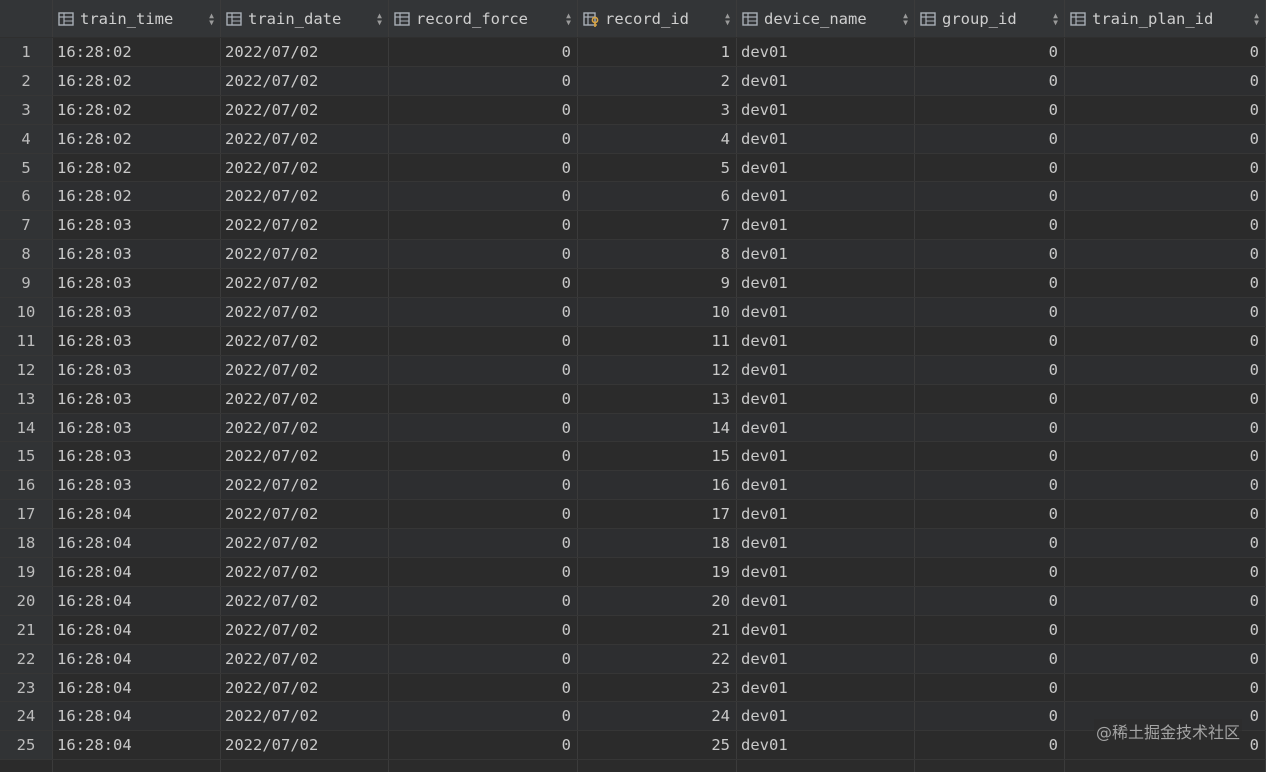 This screenshot has width=1266, height=772. I want to click on table-cell: 22, so click(657, 658).